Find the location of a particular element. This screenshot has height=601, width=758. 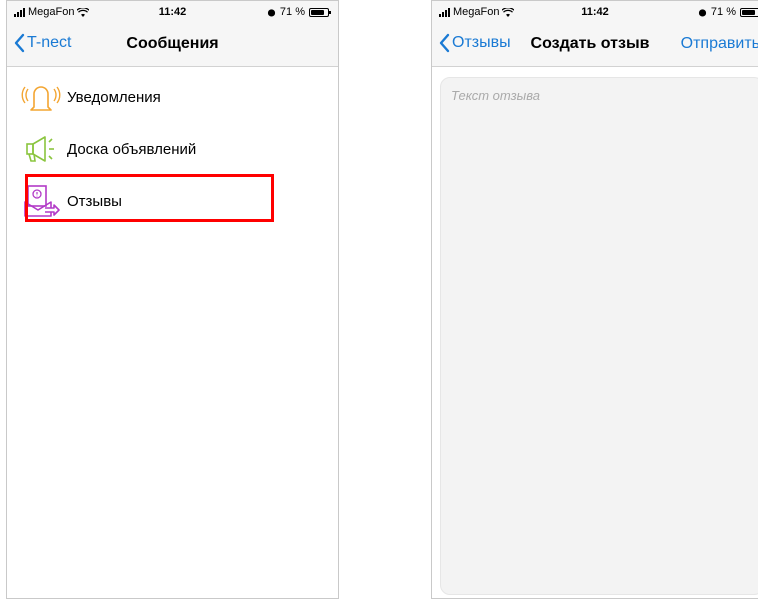

menu-item-board: Доска объявлений is located at coordinates (108, 149).